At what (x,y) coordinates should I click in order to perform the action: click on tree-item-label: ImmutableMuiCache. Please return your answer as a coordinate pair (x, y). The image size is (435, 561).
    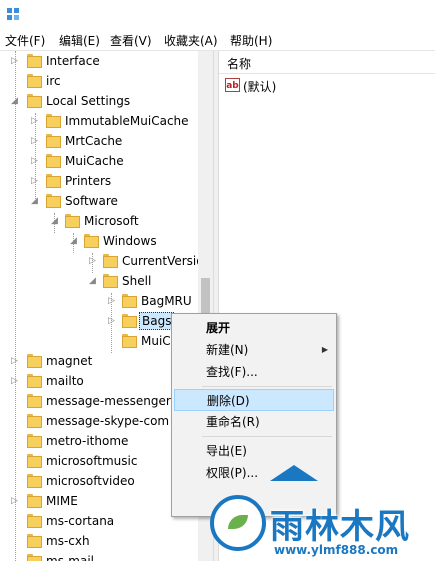
    Looking at the image, I should click on (127, 121).